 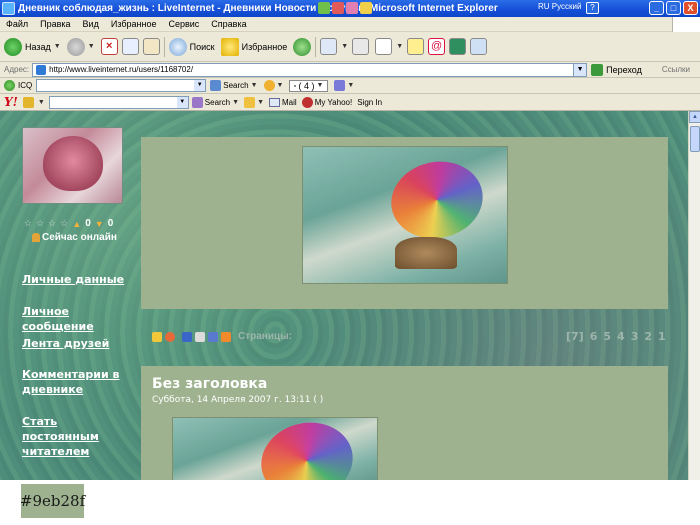 I want to click on messenger-icon, so click(x=479, y=46).